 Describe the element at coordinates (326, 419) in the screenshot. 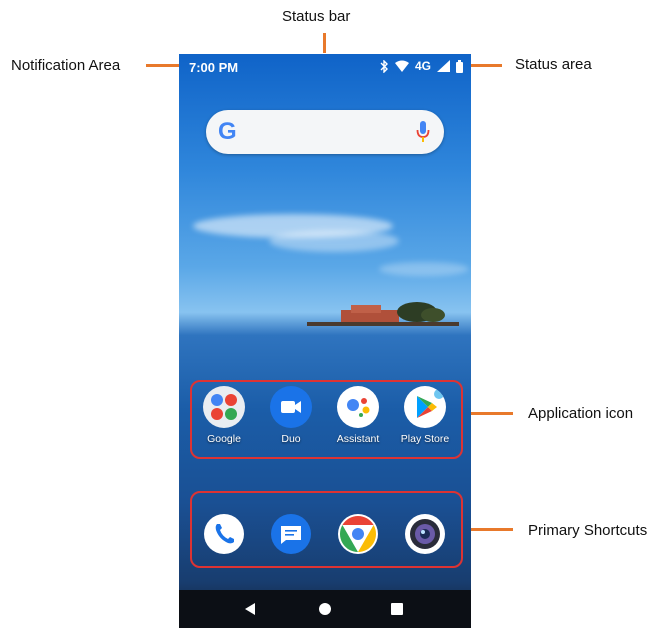

I see `application-icon-highlight` at that location.